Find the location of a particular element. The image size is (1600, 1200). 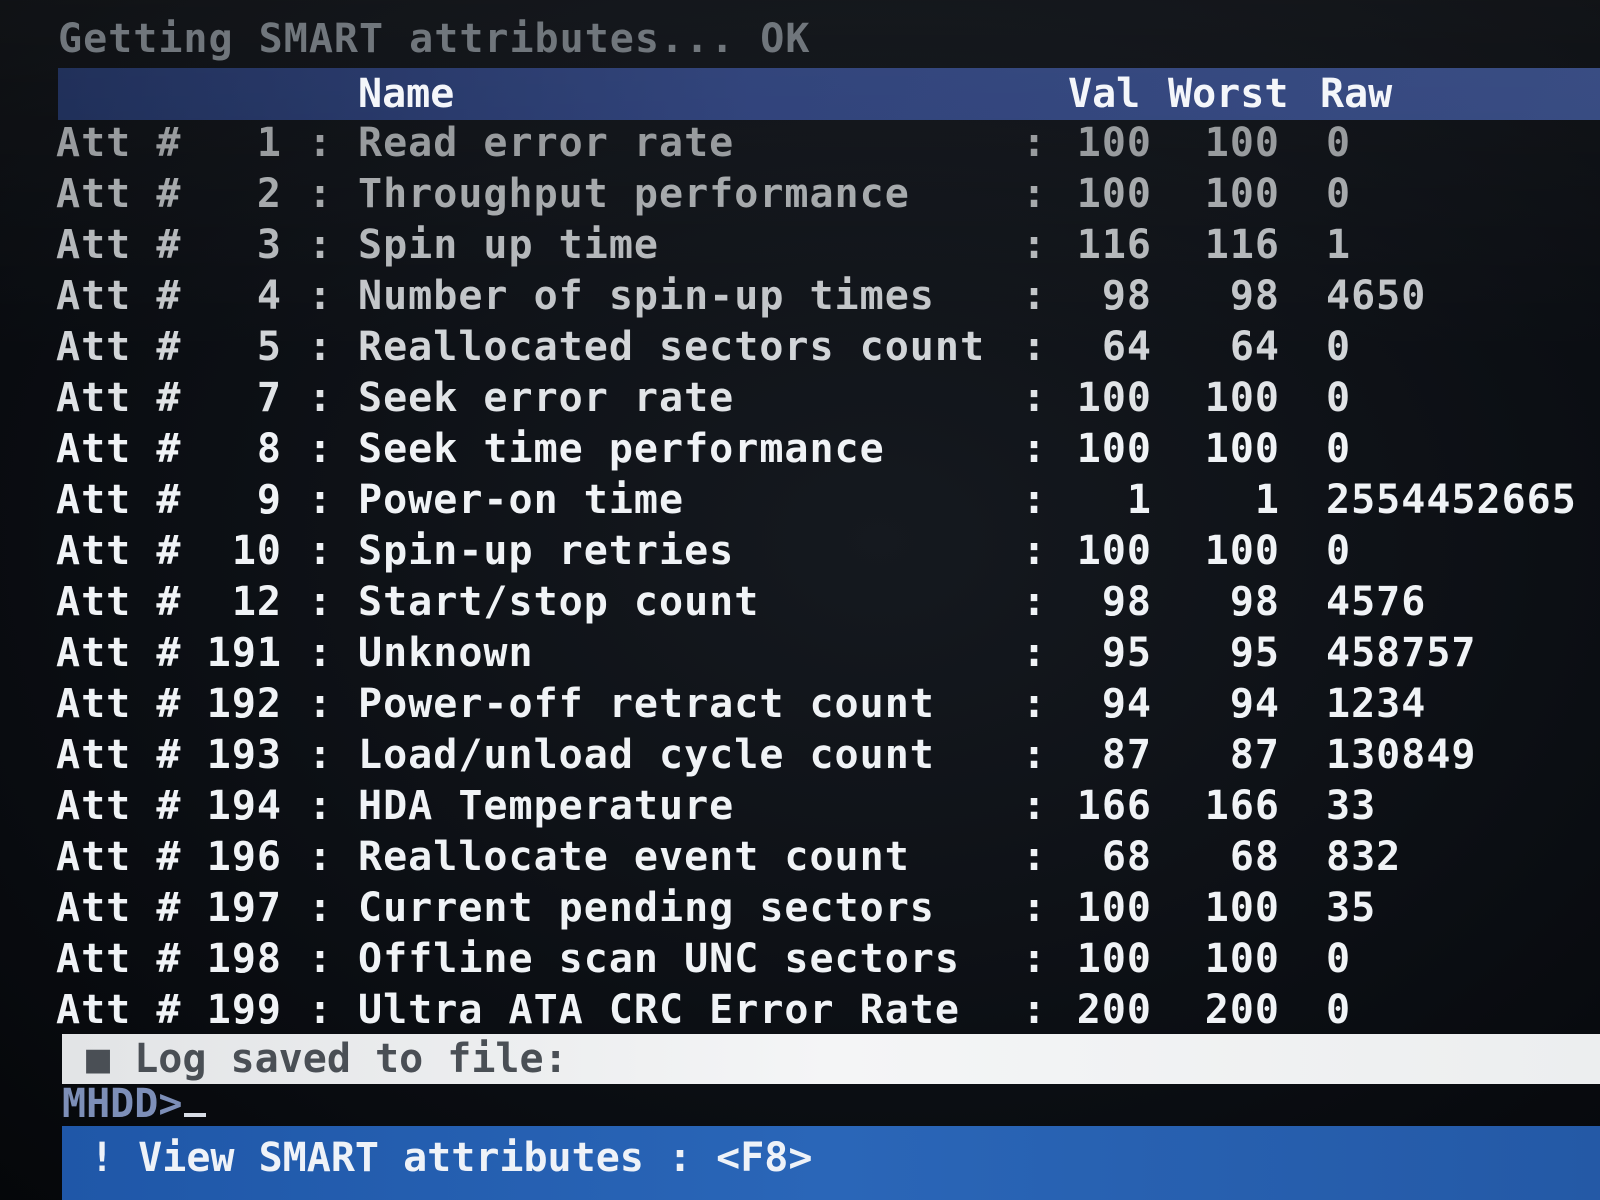

attribute-id: 8 is located at coordinates (269, 449).